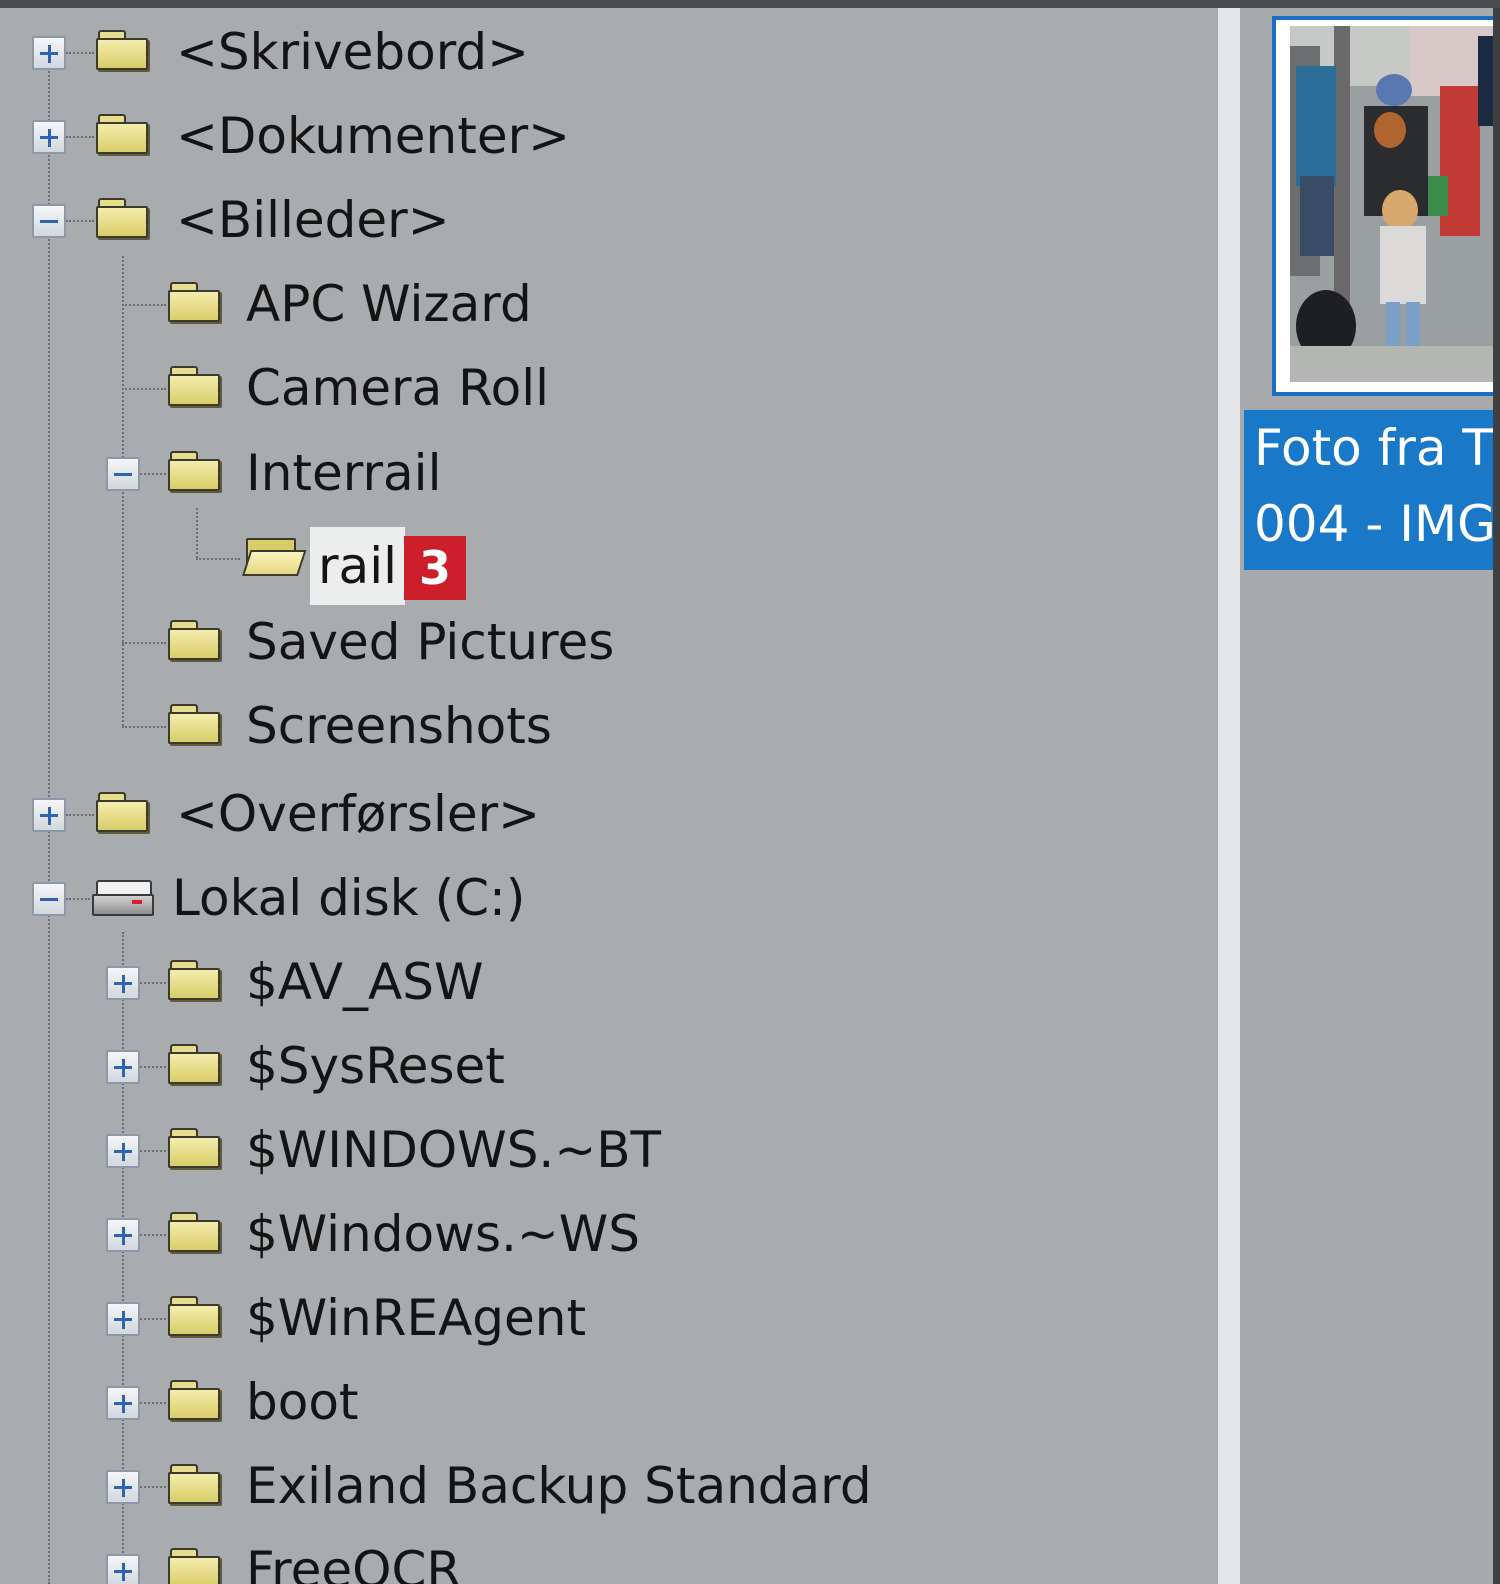 This screenshot has width=1500, height=1584. What do you see at coordinates (364, 982) in the screenshot?
I see `tree-item-av-asw: $AV_ASW` at bounding box center [364, 982].